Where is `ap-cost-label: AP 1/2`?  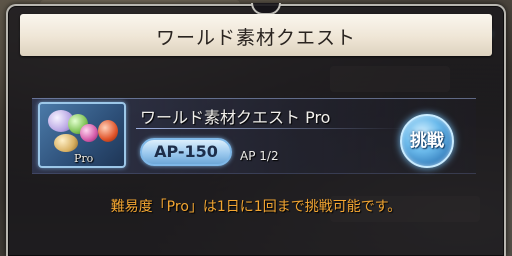 ap-cost-label: AP 1/2 is located at coordinates (259, 156).